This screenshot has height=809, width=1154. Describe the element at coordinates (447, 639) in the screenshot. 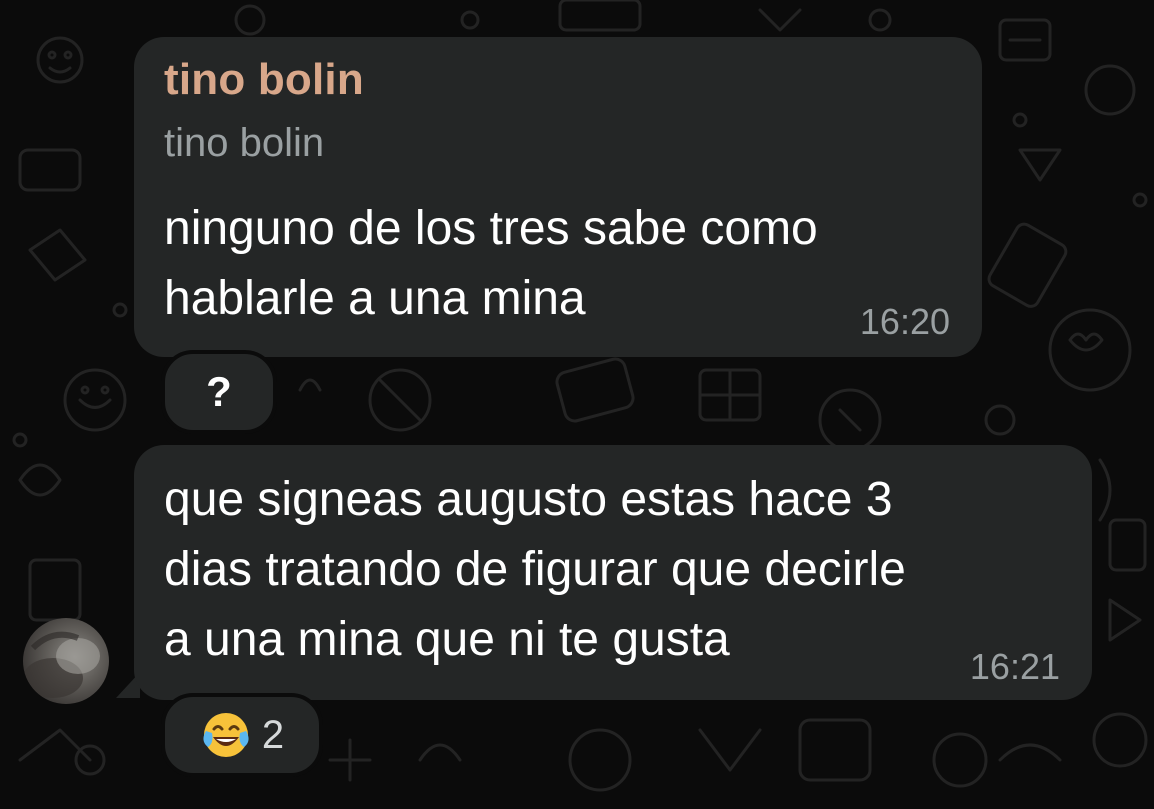

I see `message-line: a una mina que ni te gusta` at that location.